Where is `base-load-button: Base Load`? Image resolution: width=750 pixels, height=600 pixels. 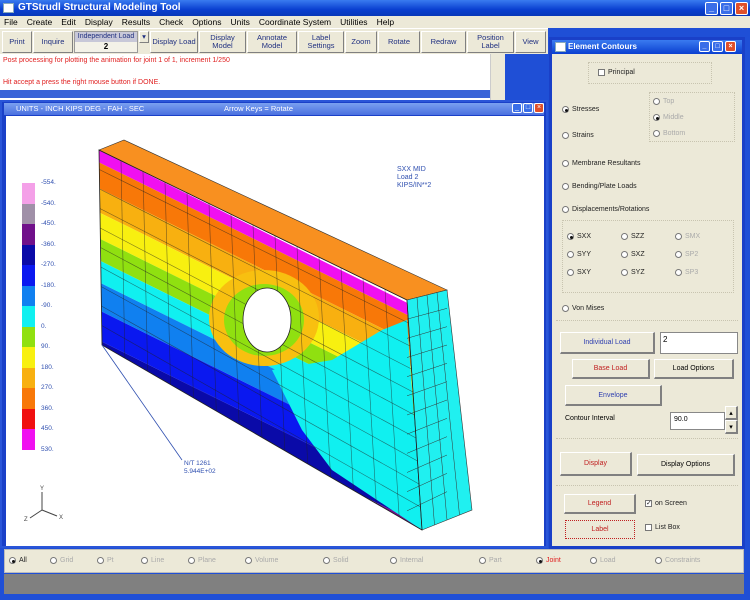 base-load-button: Base Load is located at coordinates (611, 369).